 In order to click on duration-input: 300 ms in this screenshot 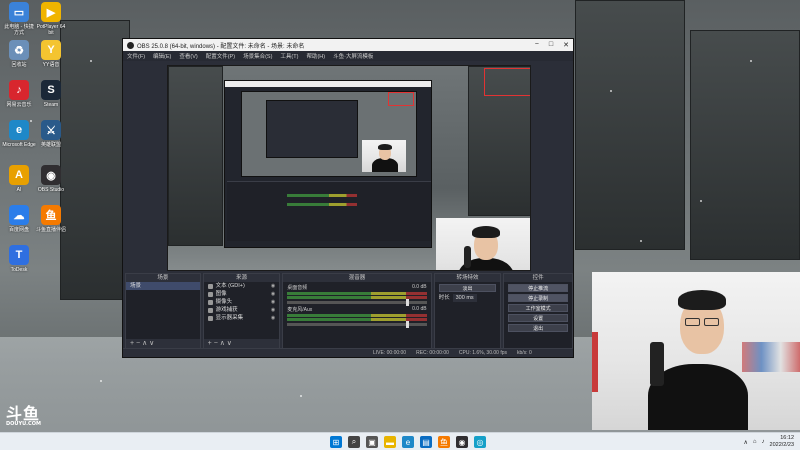, I will do `click(464, 298)`.